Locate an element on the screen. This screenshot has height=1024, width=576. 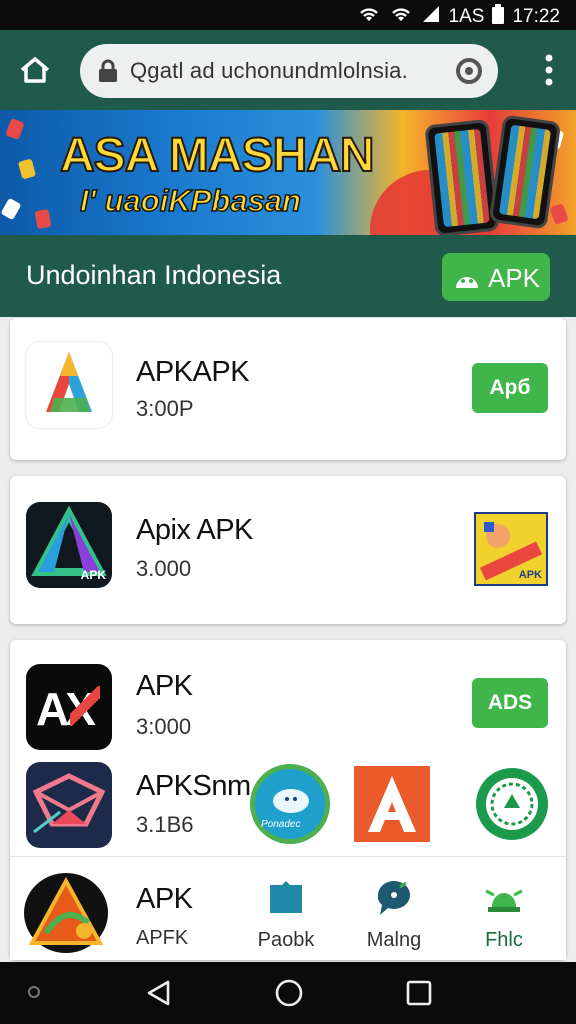
more-vert-icon is located at coordinates (549, 70).